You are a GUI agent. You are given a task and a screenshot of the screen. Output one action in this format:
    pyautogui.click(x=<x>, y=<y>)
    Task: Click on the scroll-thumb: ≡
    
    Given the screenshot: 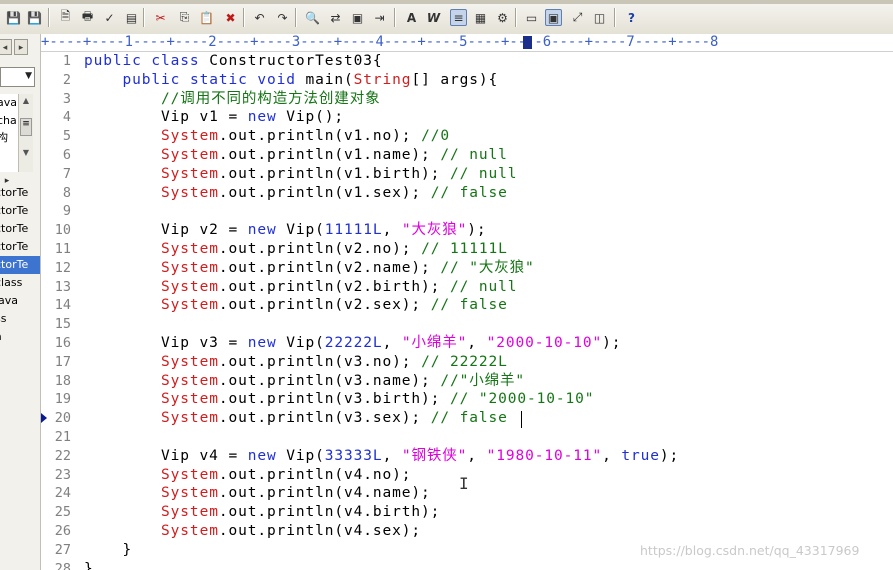 What is the action you would take?
    pyautogui.click(x=26, y=127)
    